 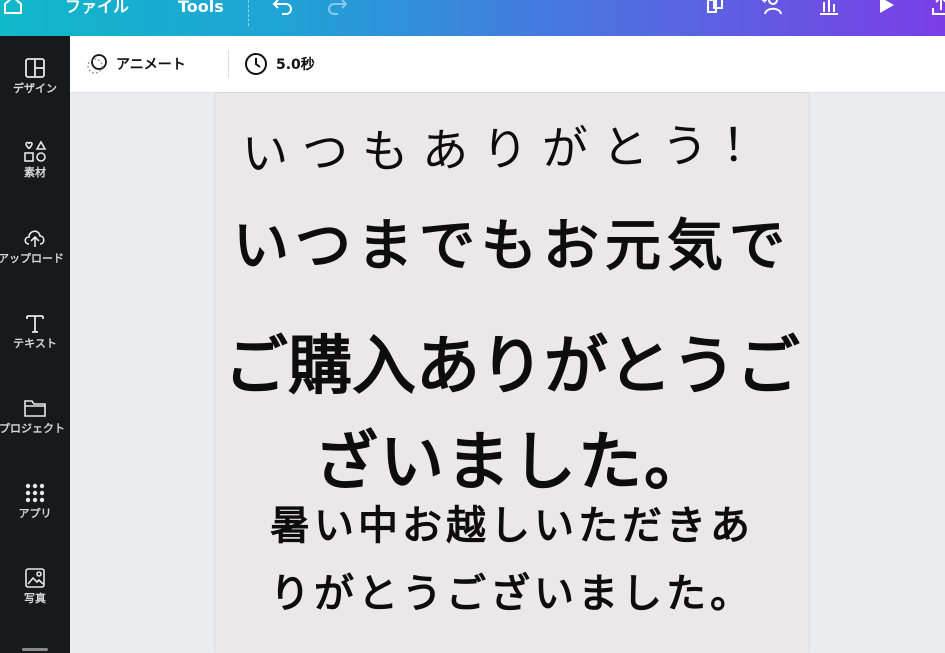 I want to click on text-icon, so click(x=35, y=324).